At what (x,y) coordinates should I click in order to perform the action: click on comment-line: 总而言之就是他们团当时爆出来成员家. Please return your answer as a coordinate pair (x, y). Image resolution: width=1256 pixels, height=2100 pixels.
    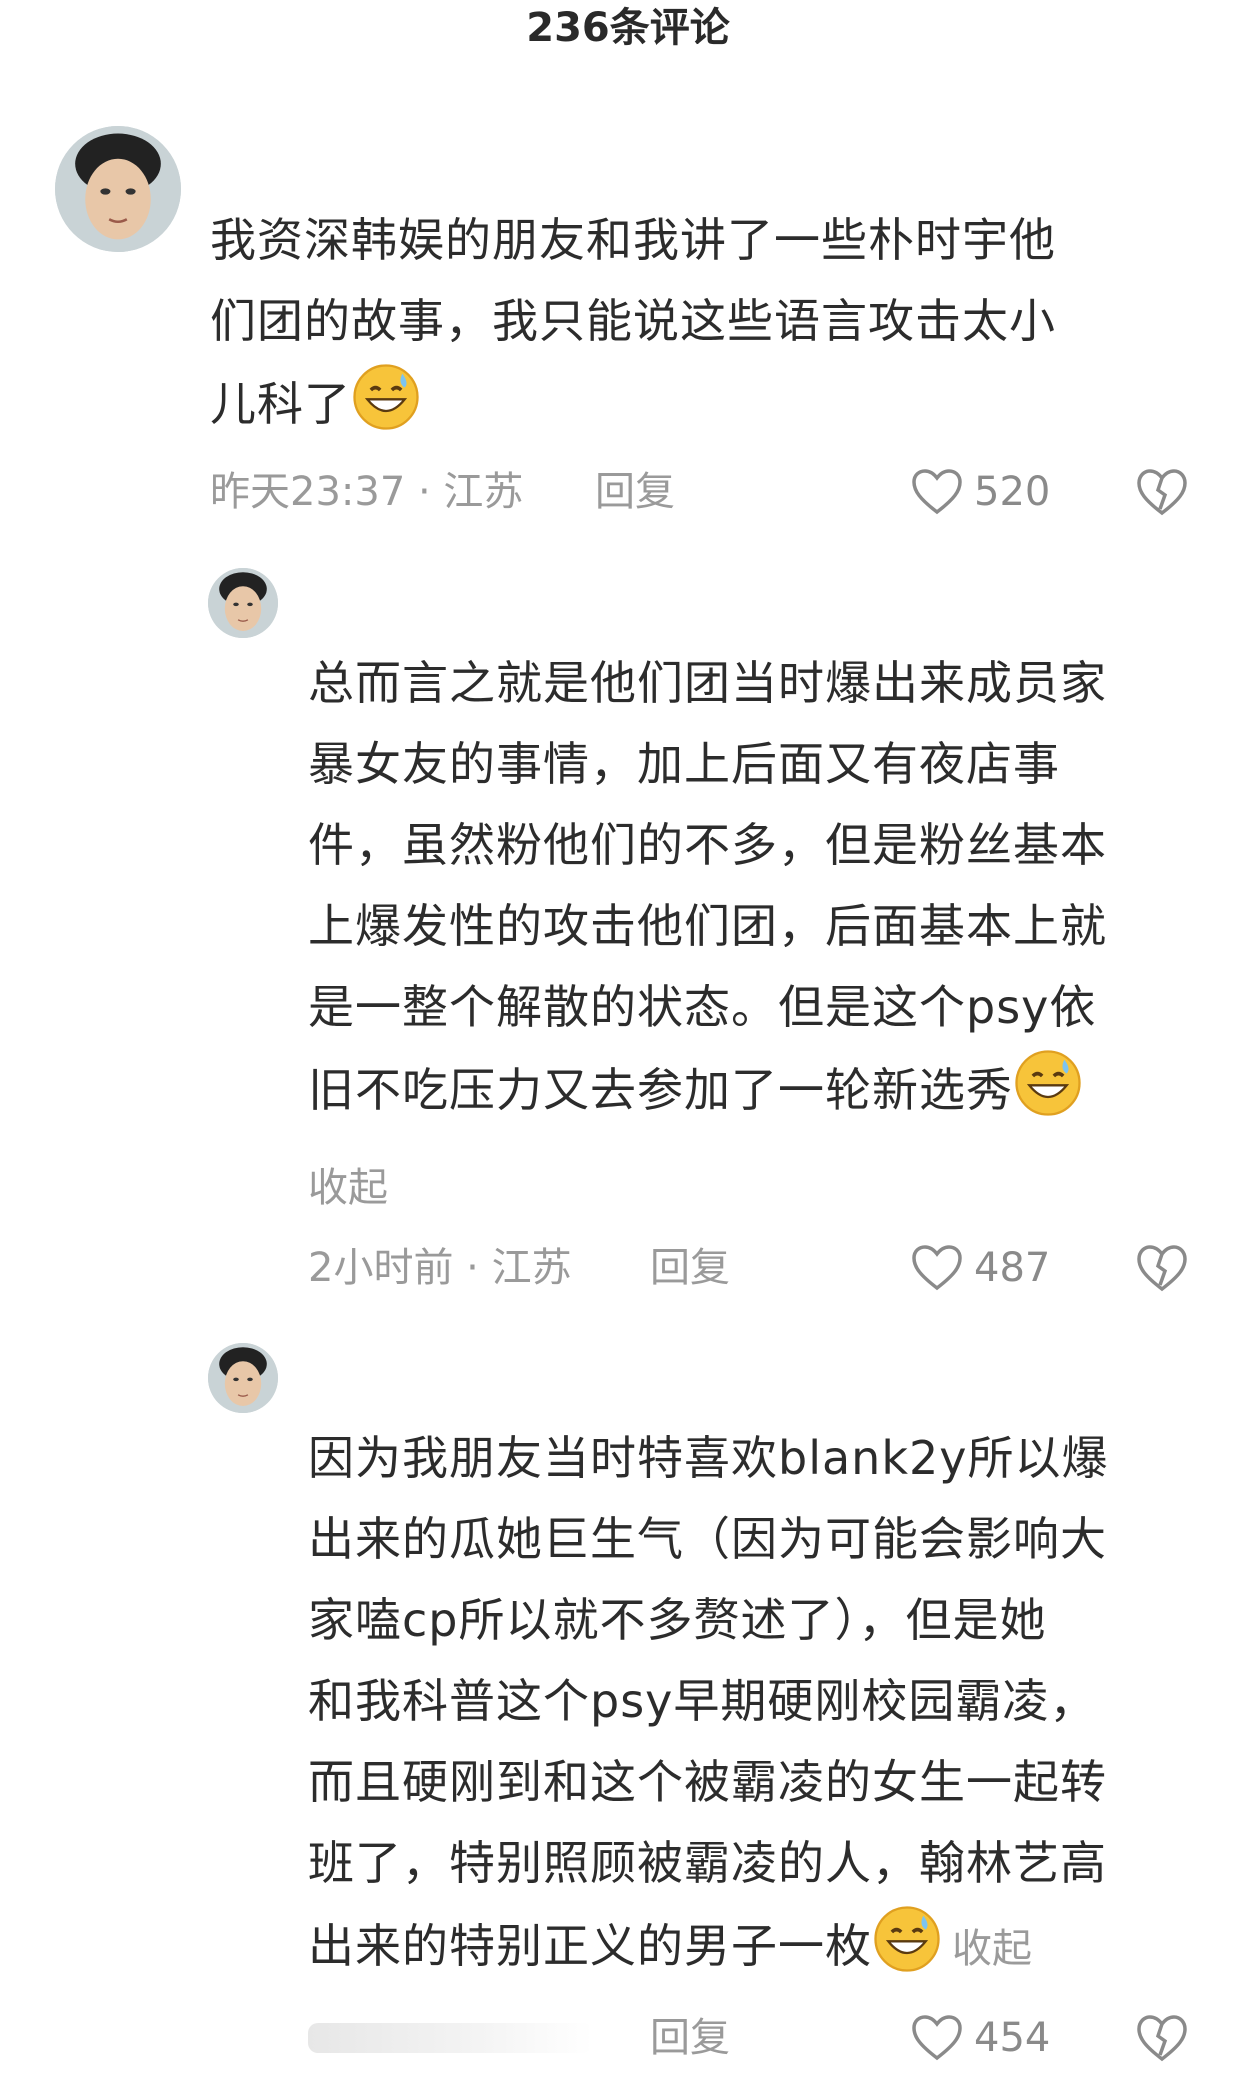
    Looking at the image, I should click on (707, 683).